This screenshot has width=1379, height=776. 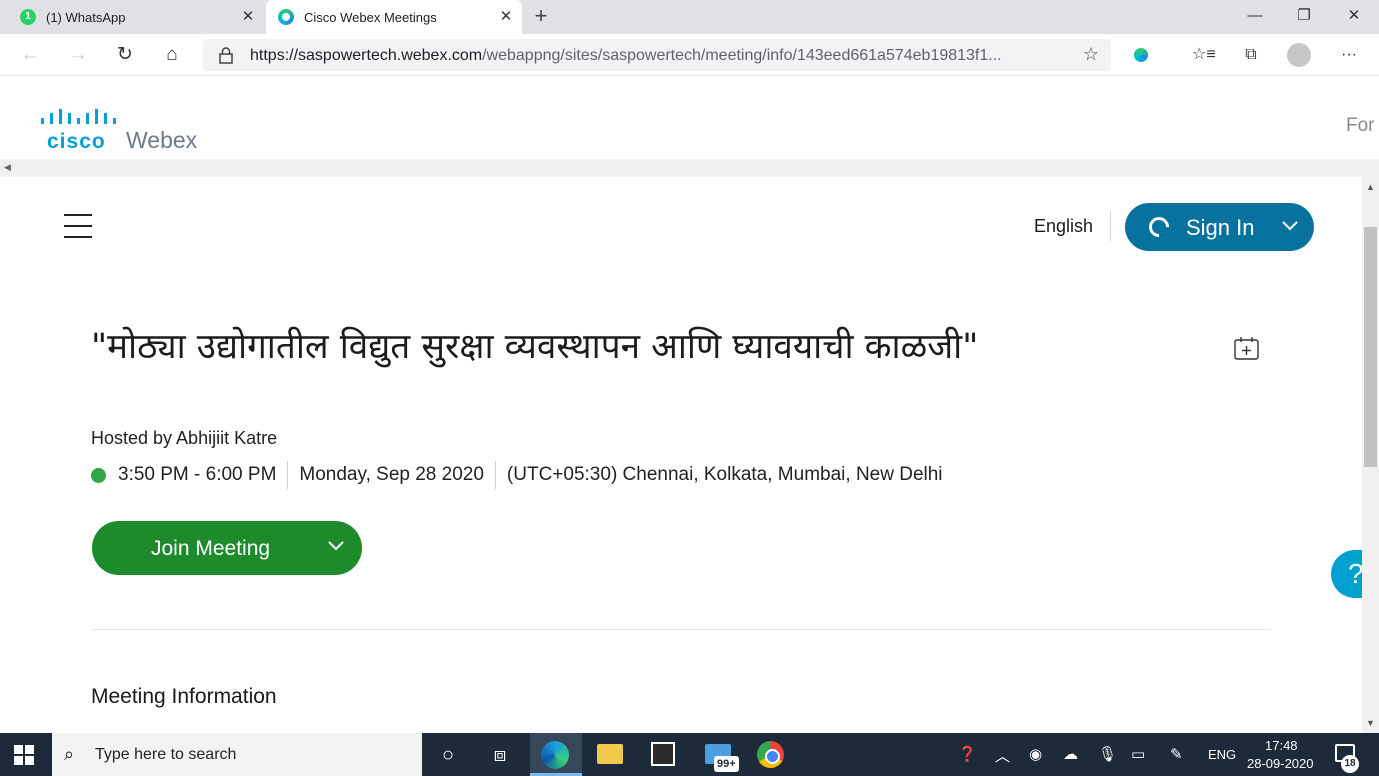 I want to click on webex-header: cisco Webex For, so click(x=689, y=118).